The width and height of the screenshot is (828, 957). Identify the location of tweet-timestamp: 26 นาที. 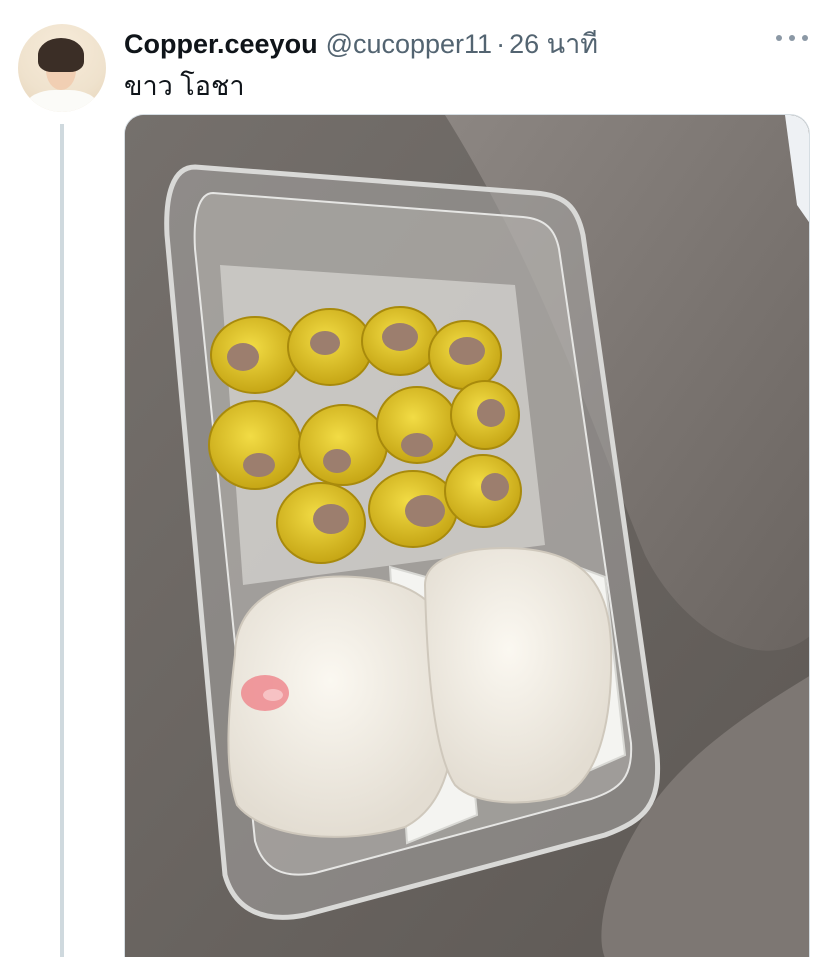
(553, 43).